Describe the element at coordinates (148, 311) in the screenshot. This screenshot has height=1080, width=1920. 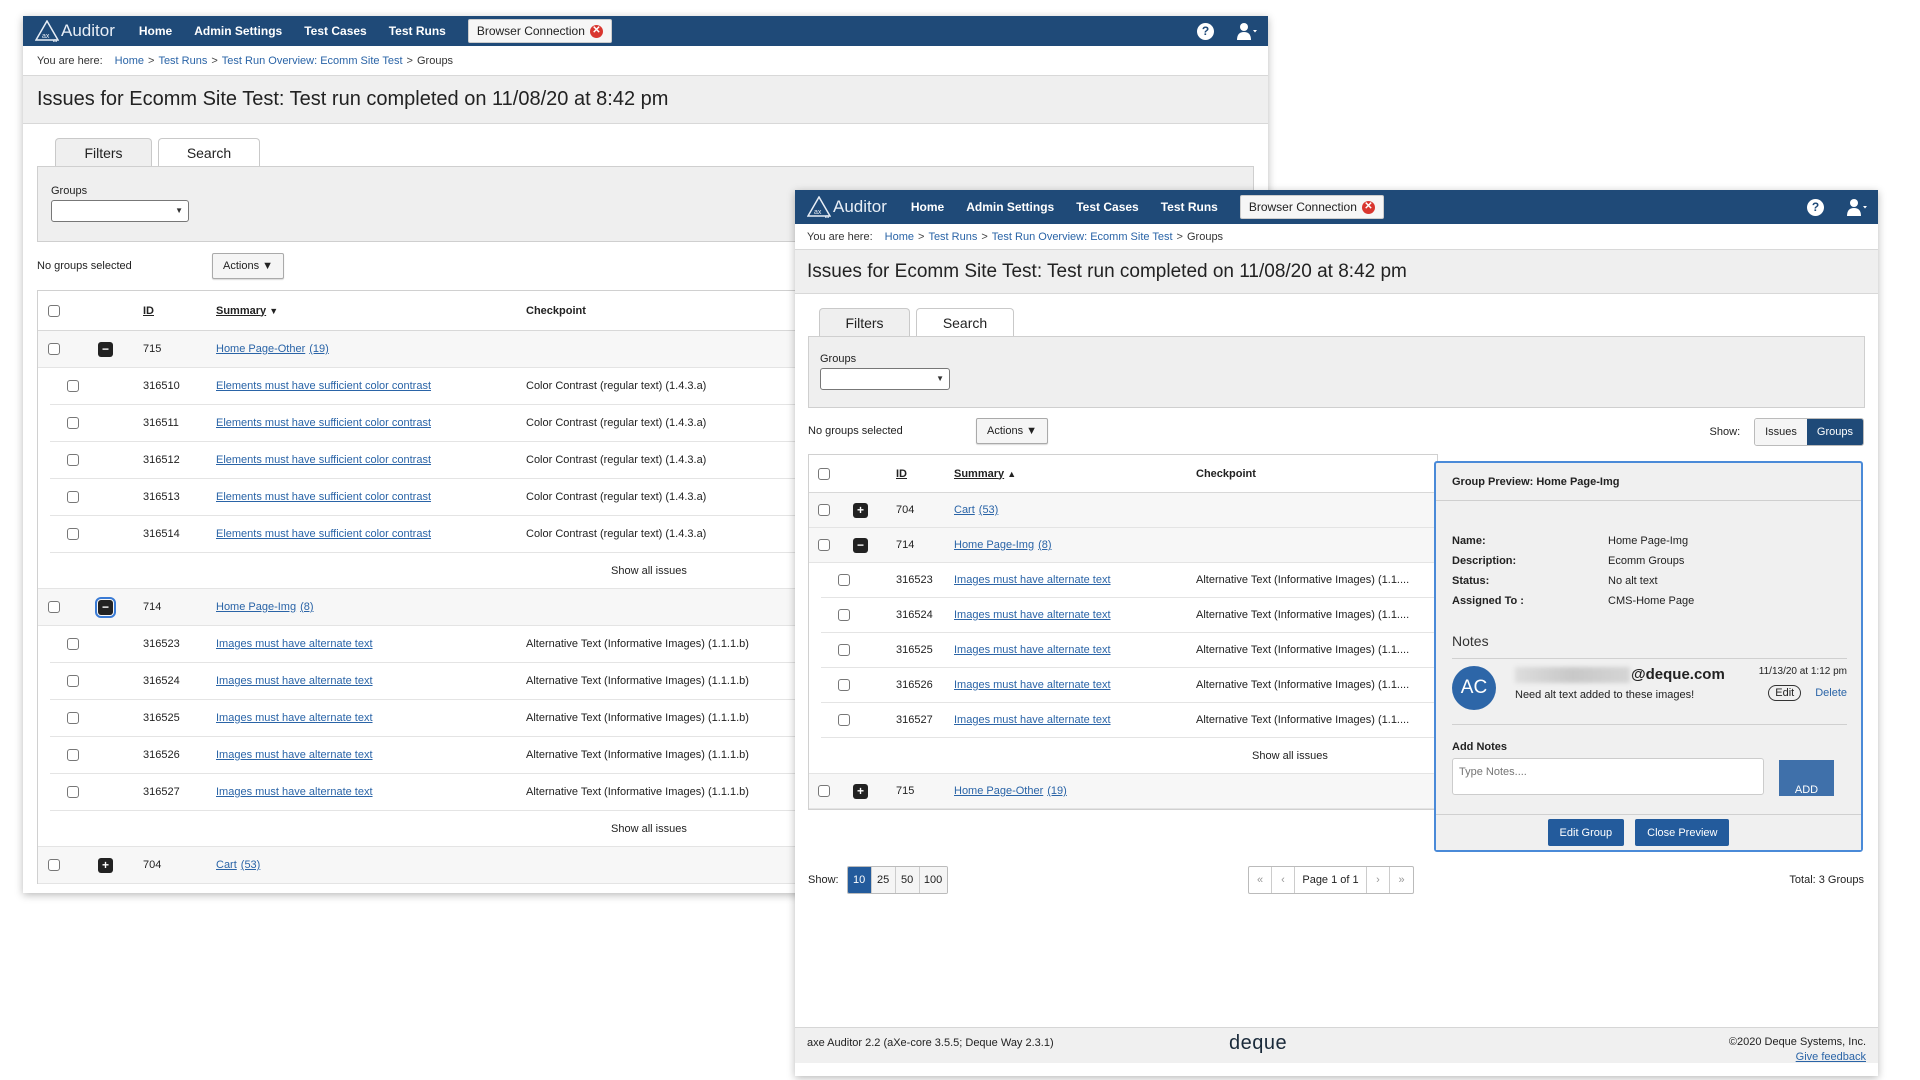
I see `id-column-header: ID` at that location.